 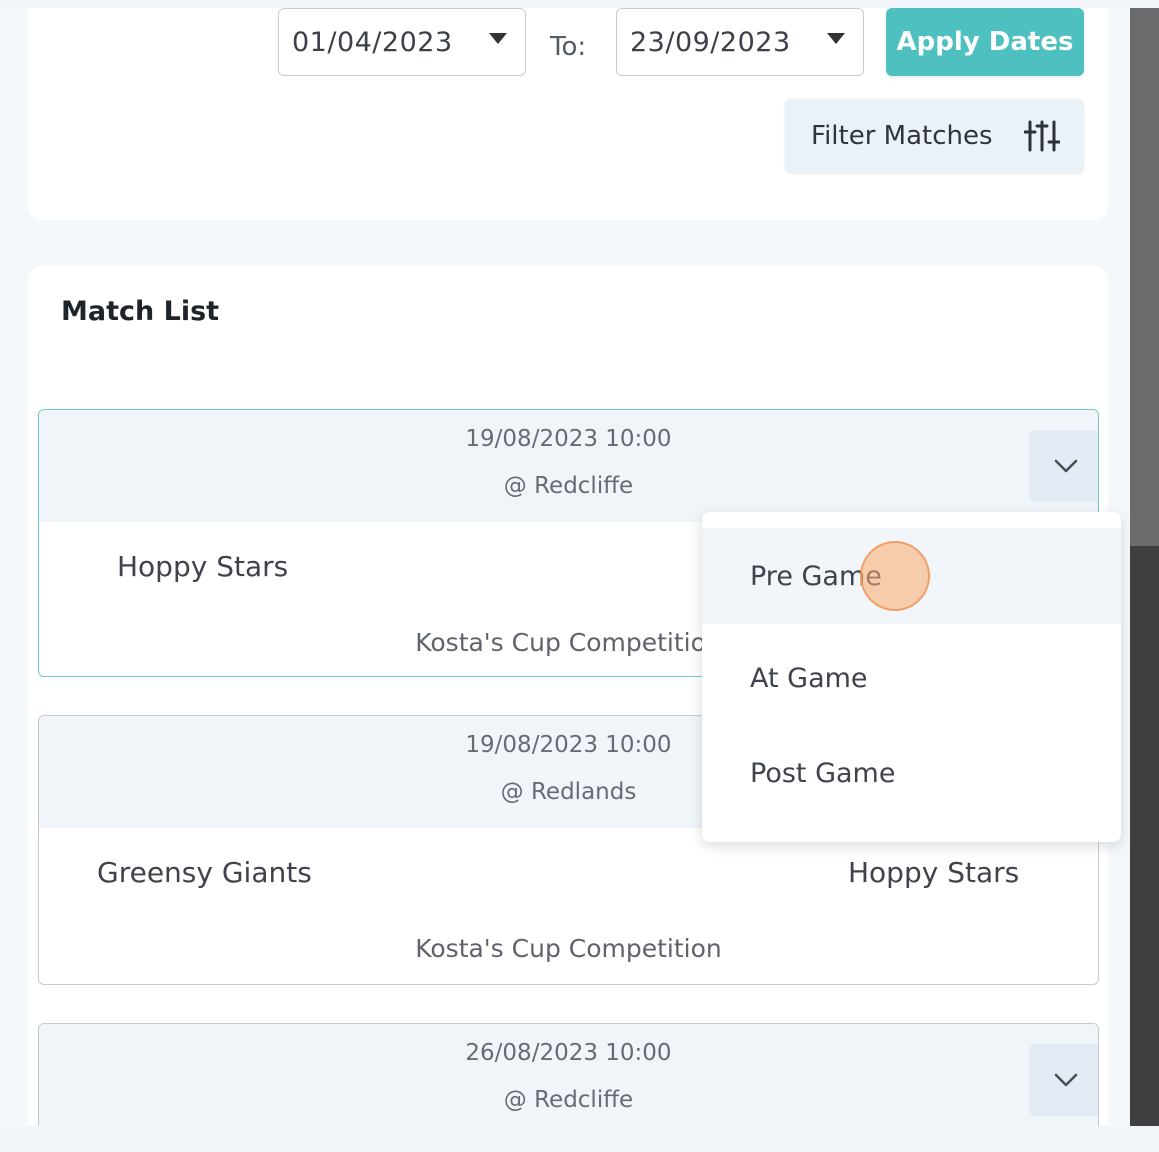 I want to click on click-indicator, so click(x=895, y=576).